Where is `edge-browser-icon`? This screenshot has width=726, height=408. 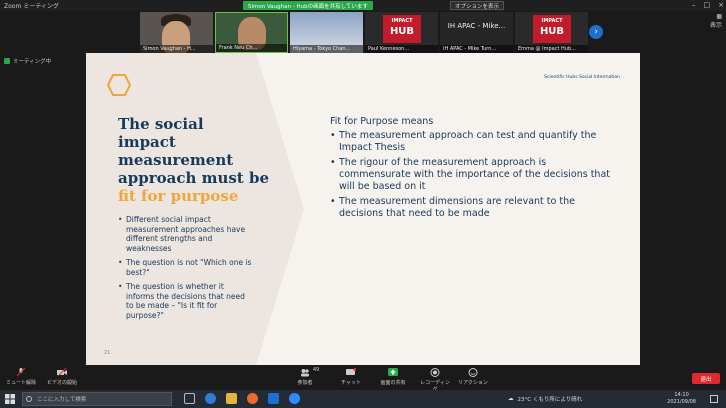
edge-browser-icon is located at coordinates (210, 398).